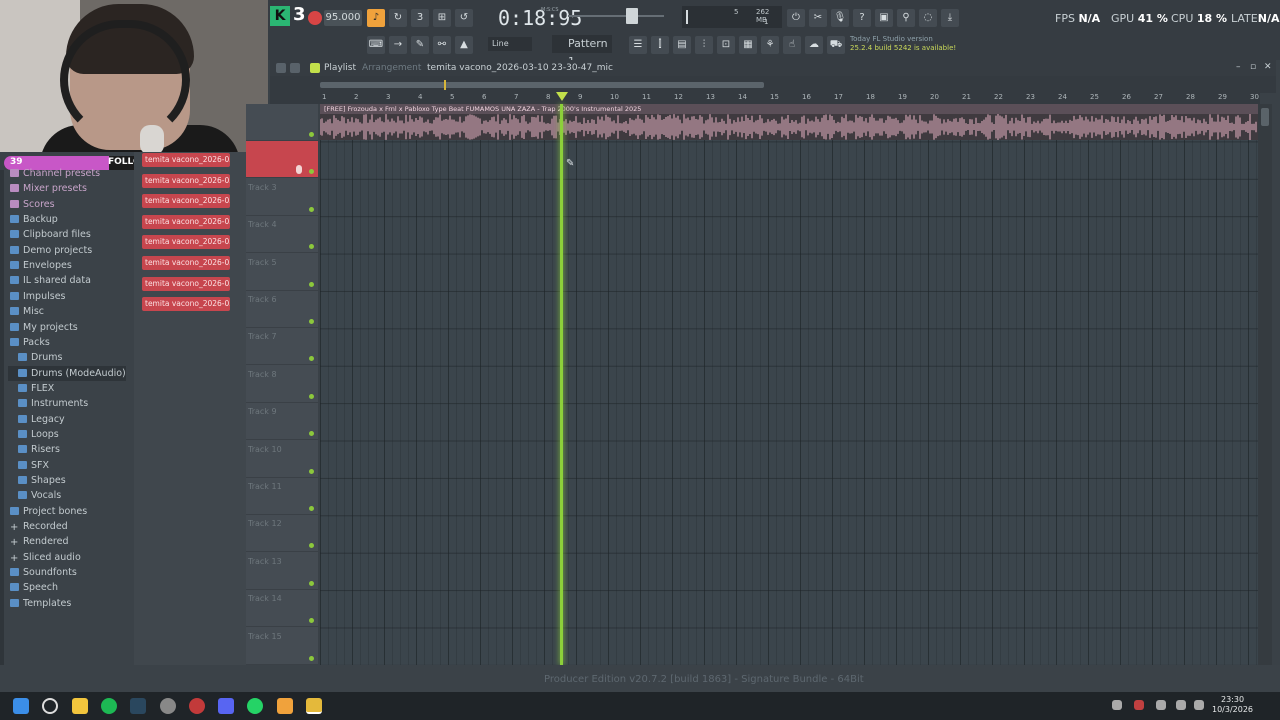 Image resolution: width=1280 pixels, height=720 pixels. What do you see at coordinates (282, 646) in the screenshot?
I see `track-header: Track 15` at bounding box center [282, 646].